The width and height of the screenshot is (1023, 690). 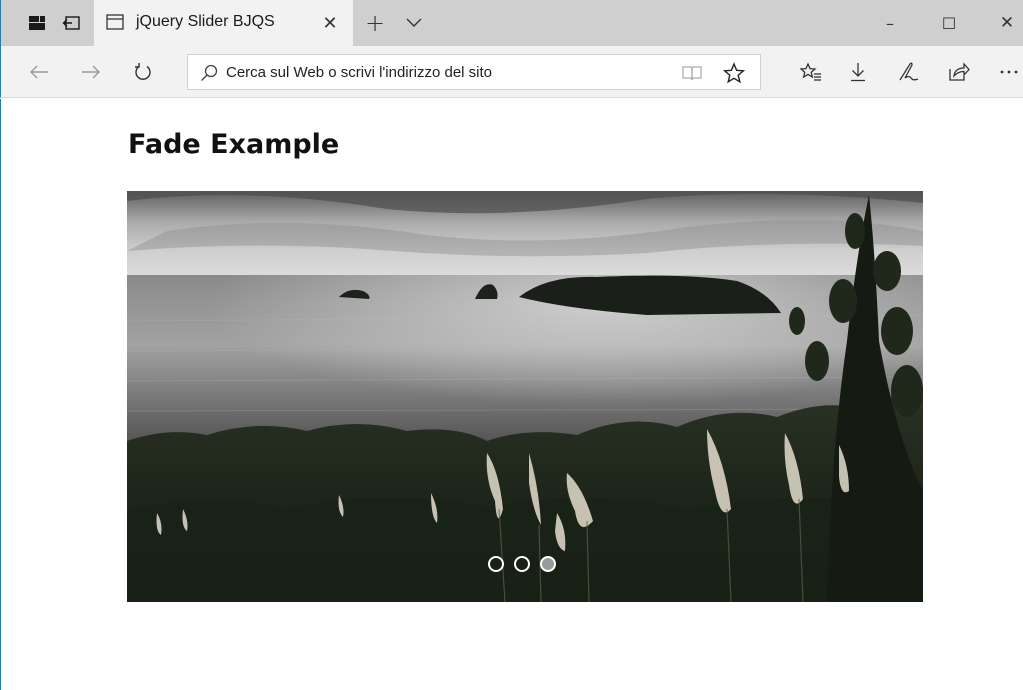 What do you see at coordinates (37, 23) in the screenshot?
I see `tabs-aside-icon` at bounding box center [37, 23].